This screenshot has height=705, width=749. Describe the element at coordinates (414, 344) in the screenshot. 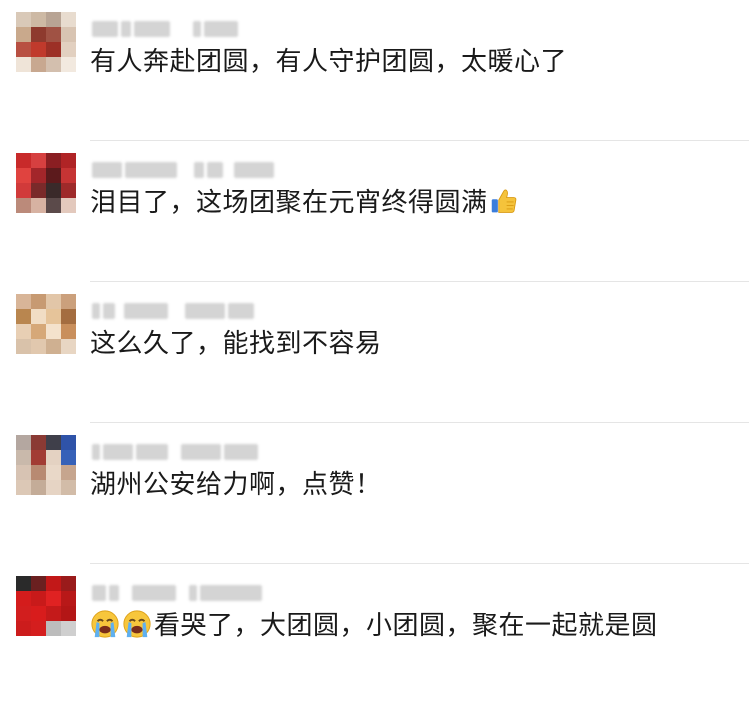

I see `comment-text: 这么久了，能找到不容易` at that location.